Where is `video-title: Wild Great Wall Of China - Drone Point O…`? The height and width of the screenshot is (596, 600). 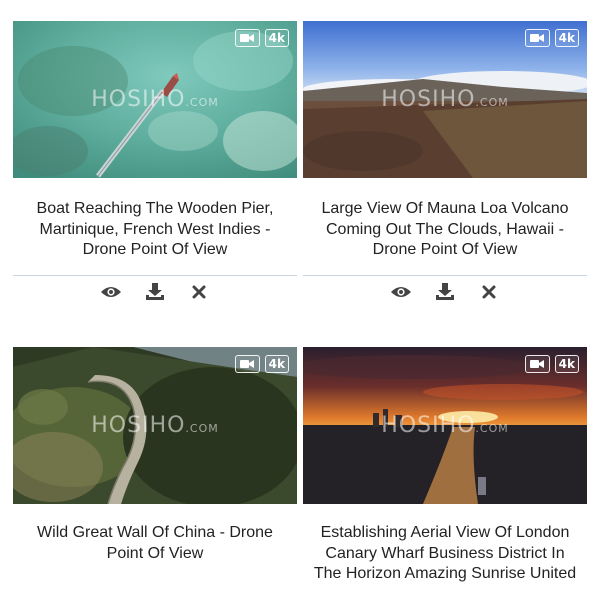
video-title: Wild Great Wall Of China - Drone Point O… is located at coordinates (155, 543).